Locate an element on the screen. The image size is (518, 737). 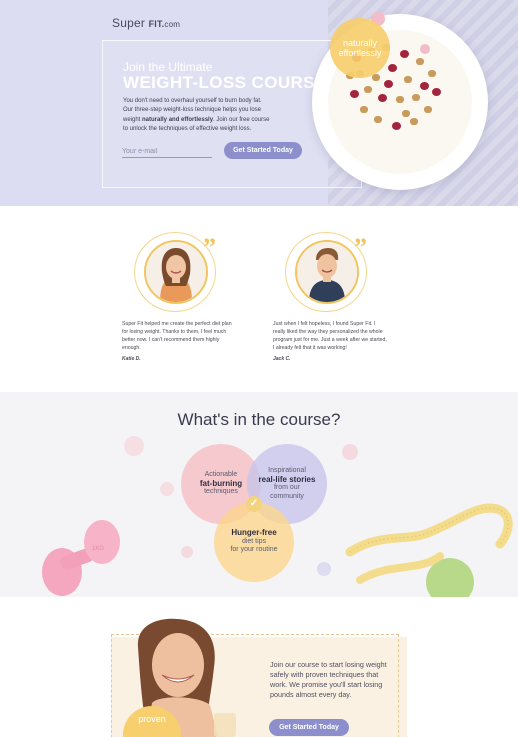
dumbbell-image: 1KG is located at coordinates (81, 558).